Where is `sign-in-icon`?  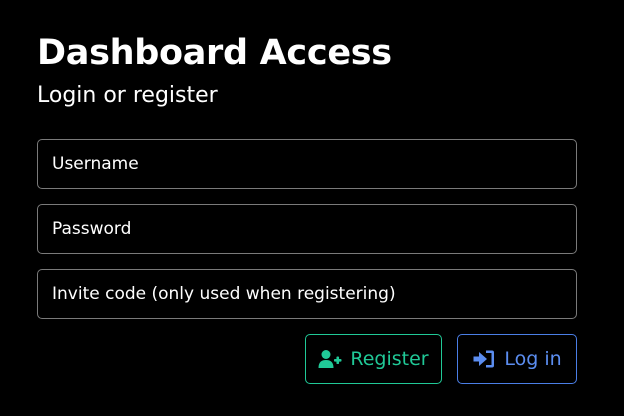
sign-in-icon is located at coordinates (484, 359).